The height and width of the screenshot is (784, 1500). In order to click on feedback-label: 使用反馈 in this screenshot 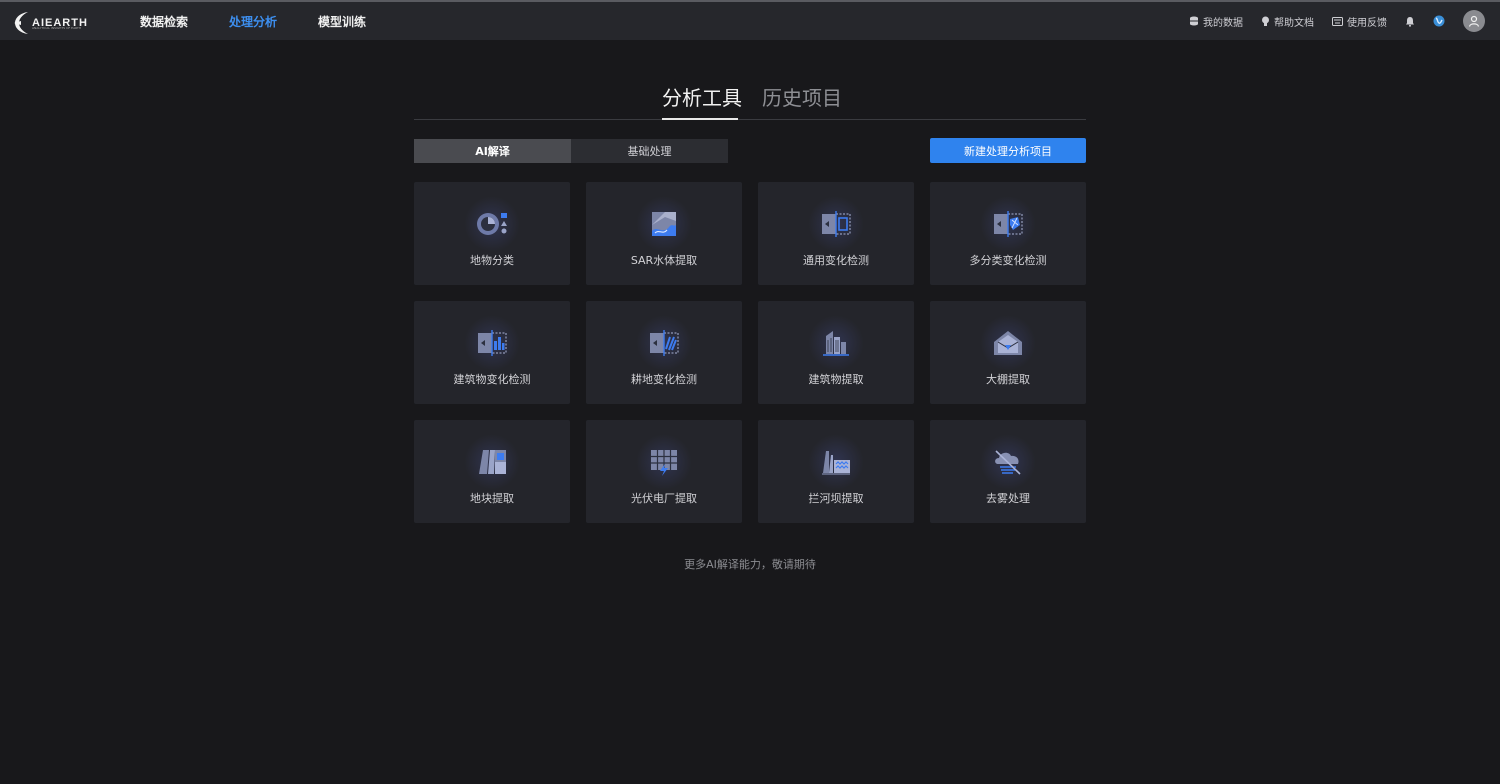, I will do `click(1367, 23)`.